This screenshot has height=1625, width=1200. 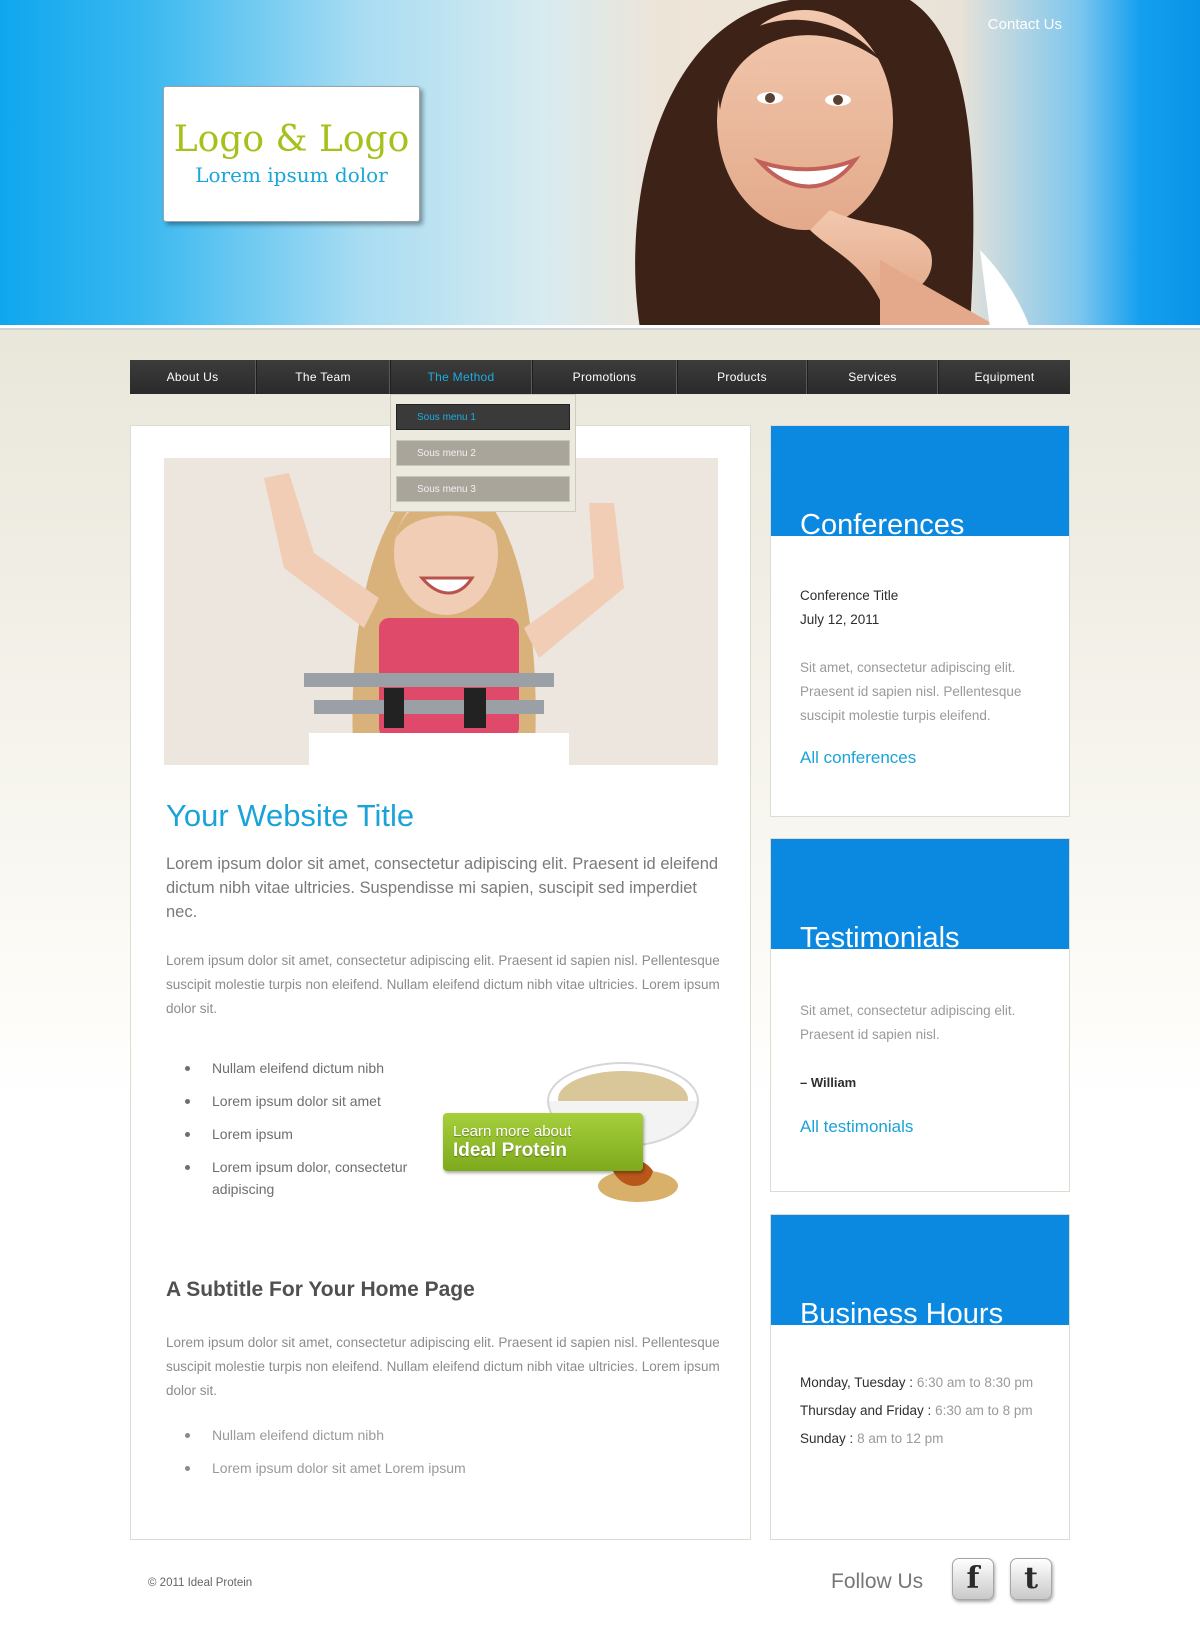 I want to click on facebook-icon: f, so click(x=973, y=1579).